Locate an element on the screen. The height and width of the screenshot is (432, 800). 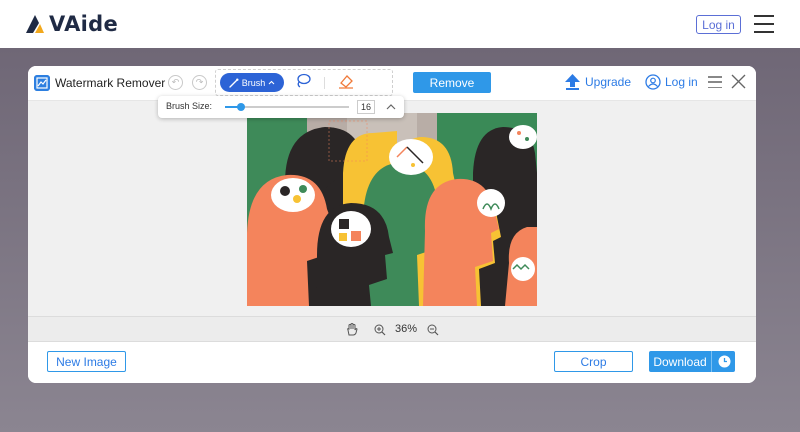
brush-size-slider-thumb is located at coordinates (241, 107).